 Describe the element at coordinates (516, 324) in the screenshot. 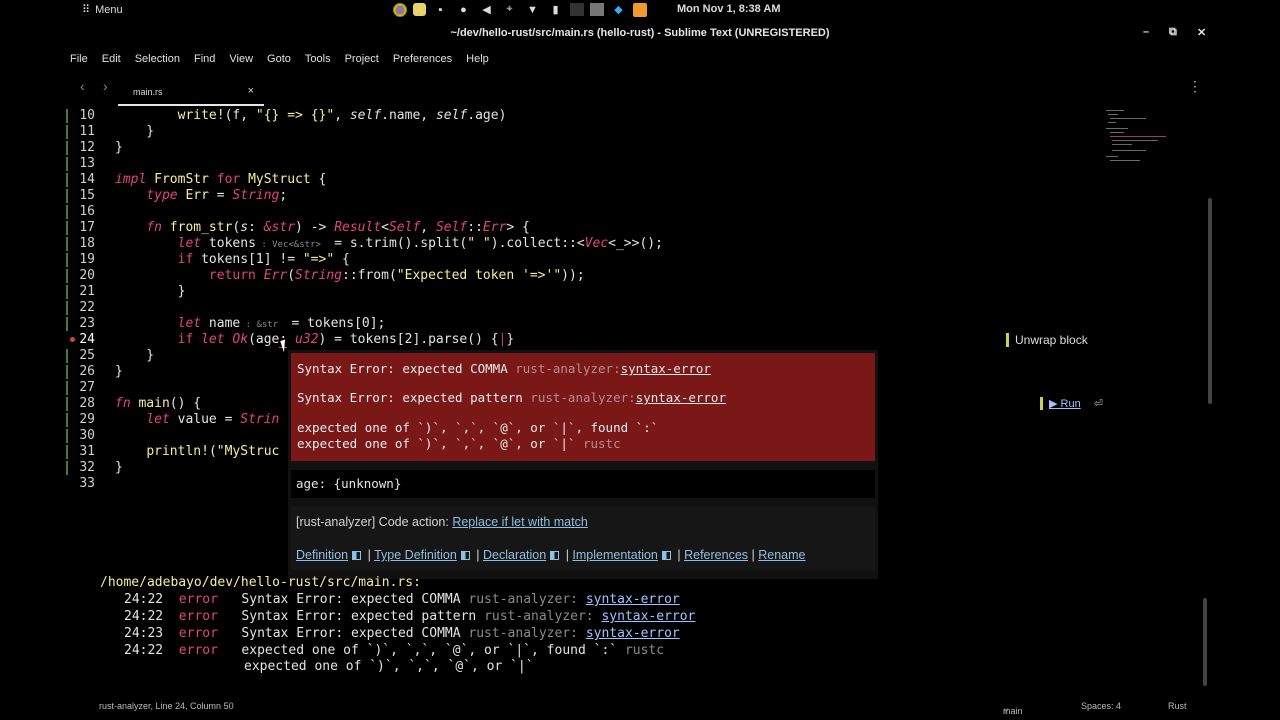

I see `code-line: 23 let name : &str = tokens[0];` at that location.